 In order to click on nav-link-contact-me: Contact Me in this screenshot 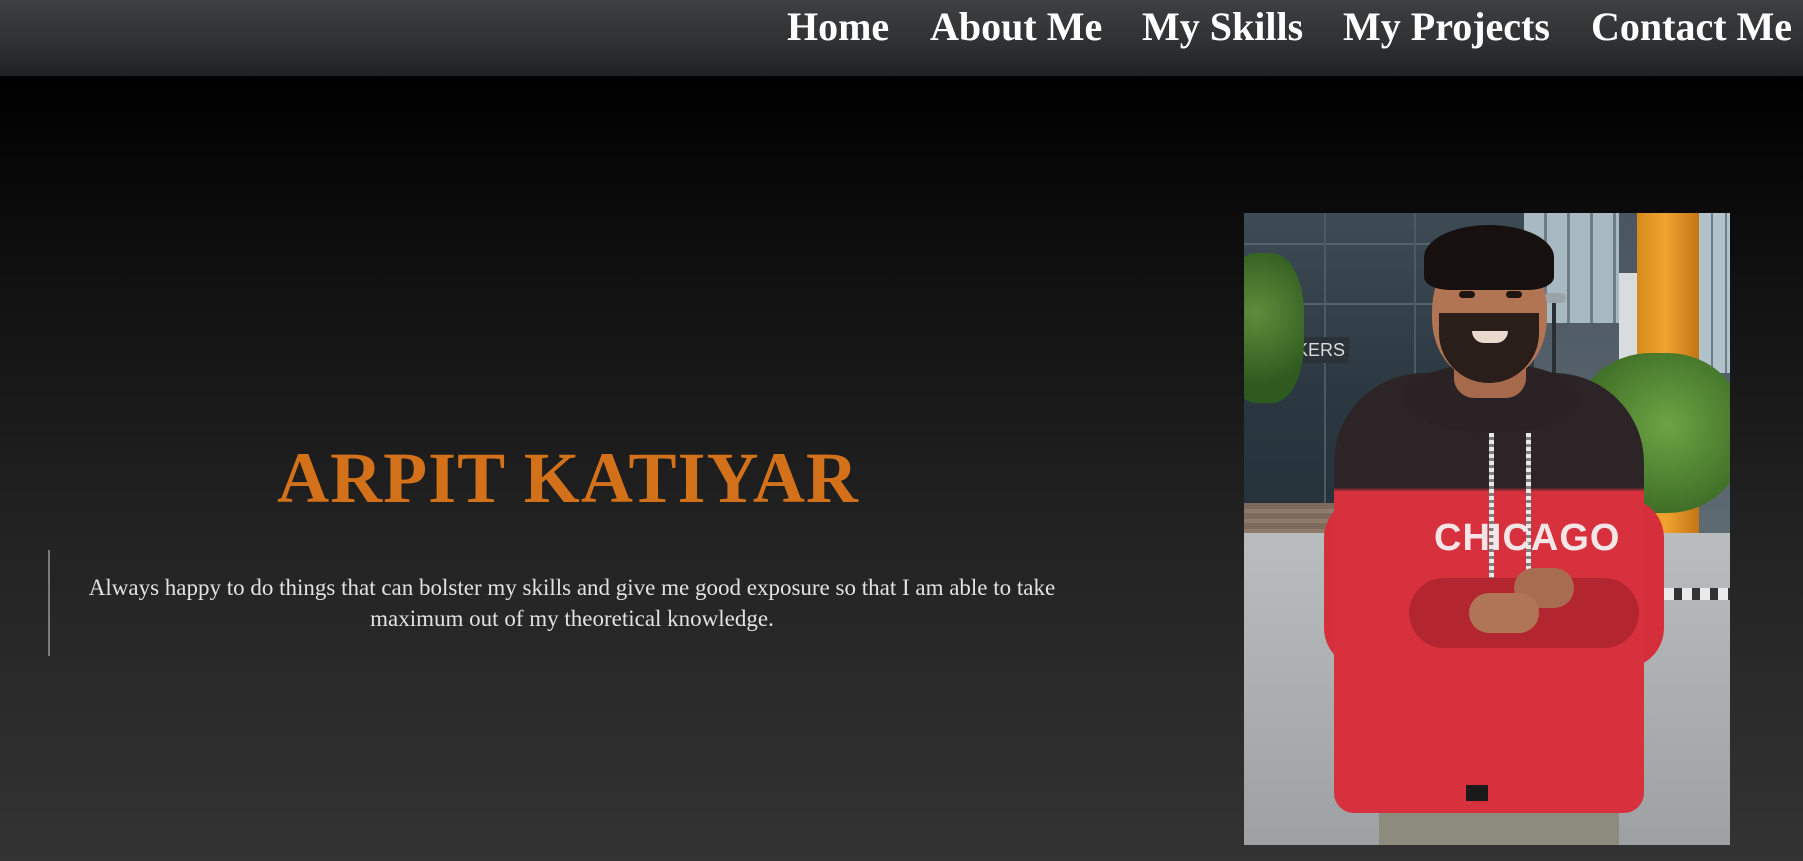, I will do `click(1691, 27)`.